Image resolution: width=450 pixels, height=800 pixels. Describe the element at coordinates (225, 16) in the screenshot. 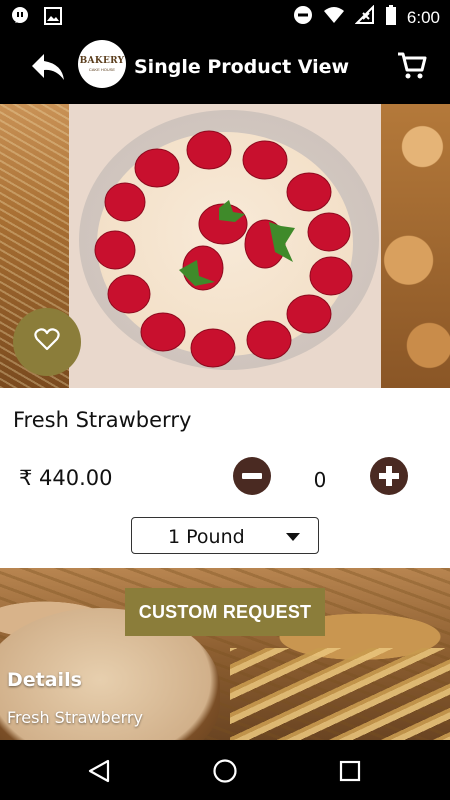

I see `status-bar: 6:00` at that location.